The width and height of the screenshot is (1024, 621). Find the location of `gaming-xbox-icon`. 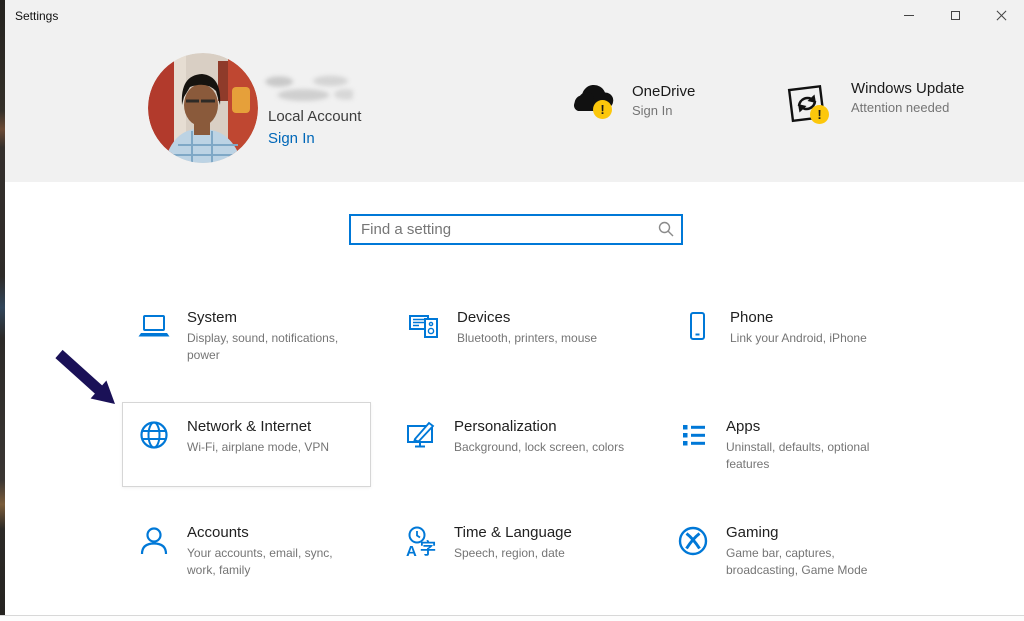

gaming-xbox-icon is located at coordinates (694, 543).